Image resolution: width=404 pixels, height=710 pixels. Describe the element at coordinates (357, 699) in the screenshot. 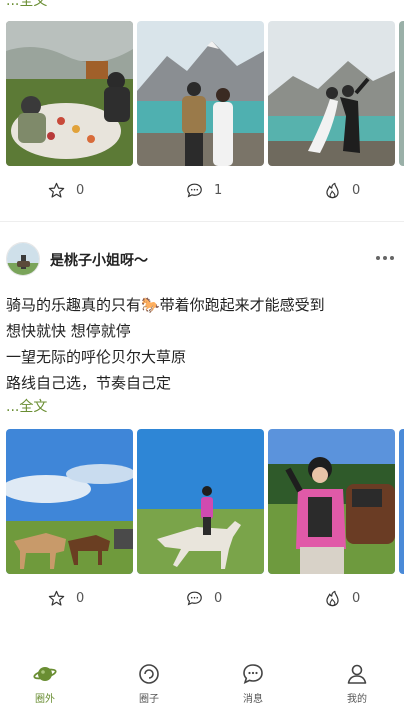

I see `tab-label: 我的` at that location.